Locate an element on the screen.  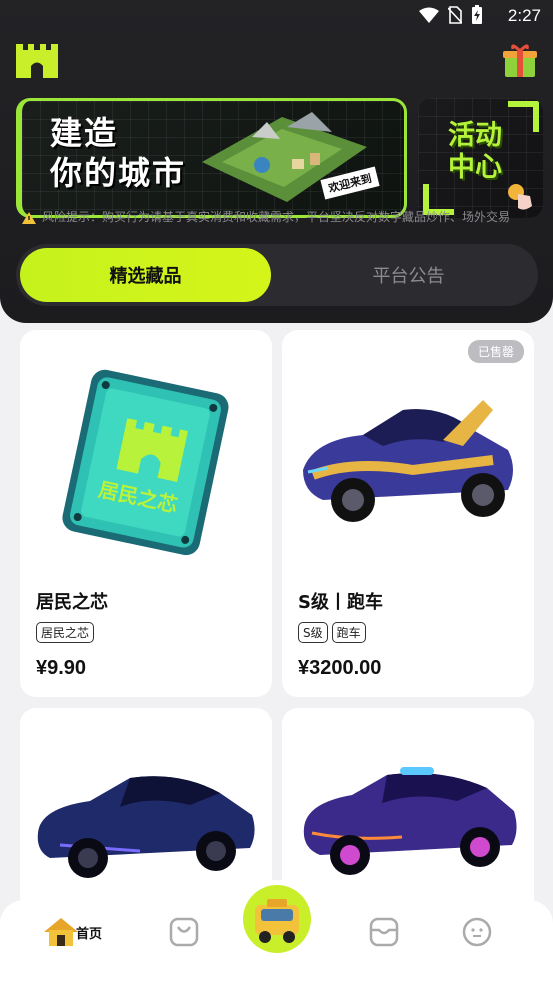
corner-bracket-icon is located at coordinates (523, 116).